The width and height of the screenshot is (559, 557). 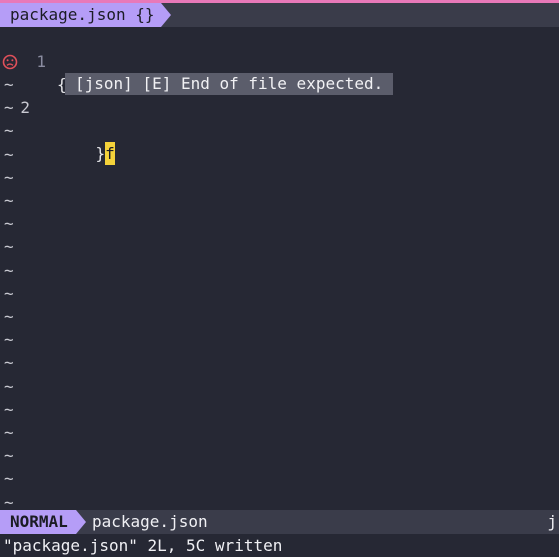 I want to click on diagnostic-popup: [json] [E] End of file expected., so click(x=229, y=84).